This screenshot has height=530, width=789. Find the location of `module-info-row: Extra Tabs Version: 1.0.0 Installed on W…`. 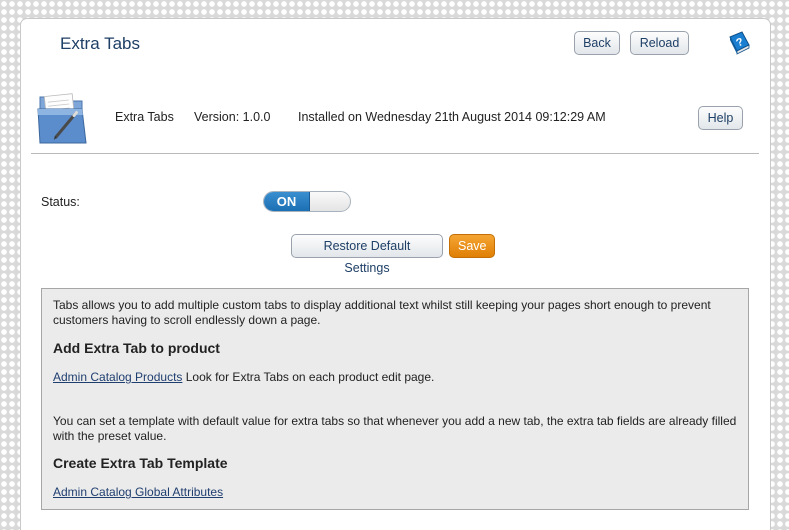

module-info-row: Extra Tabs Version: 1.0.0 Installed on W… is located at coordinates (395, 116).